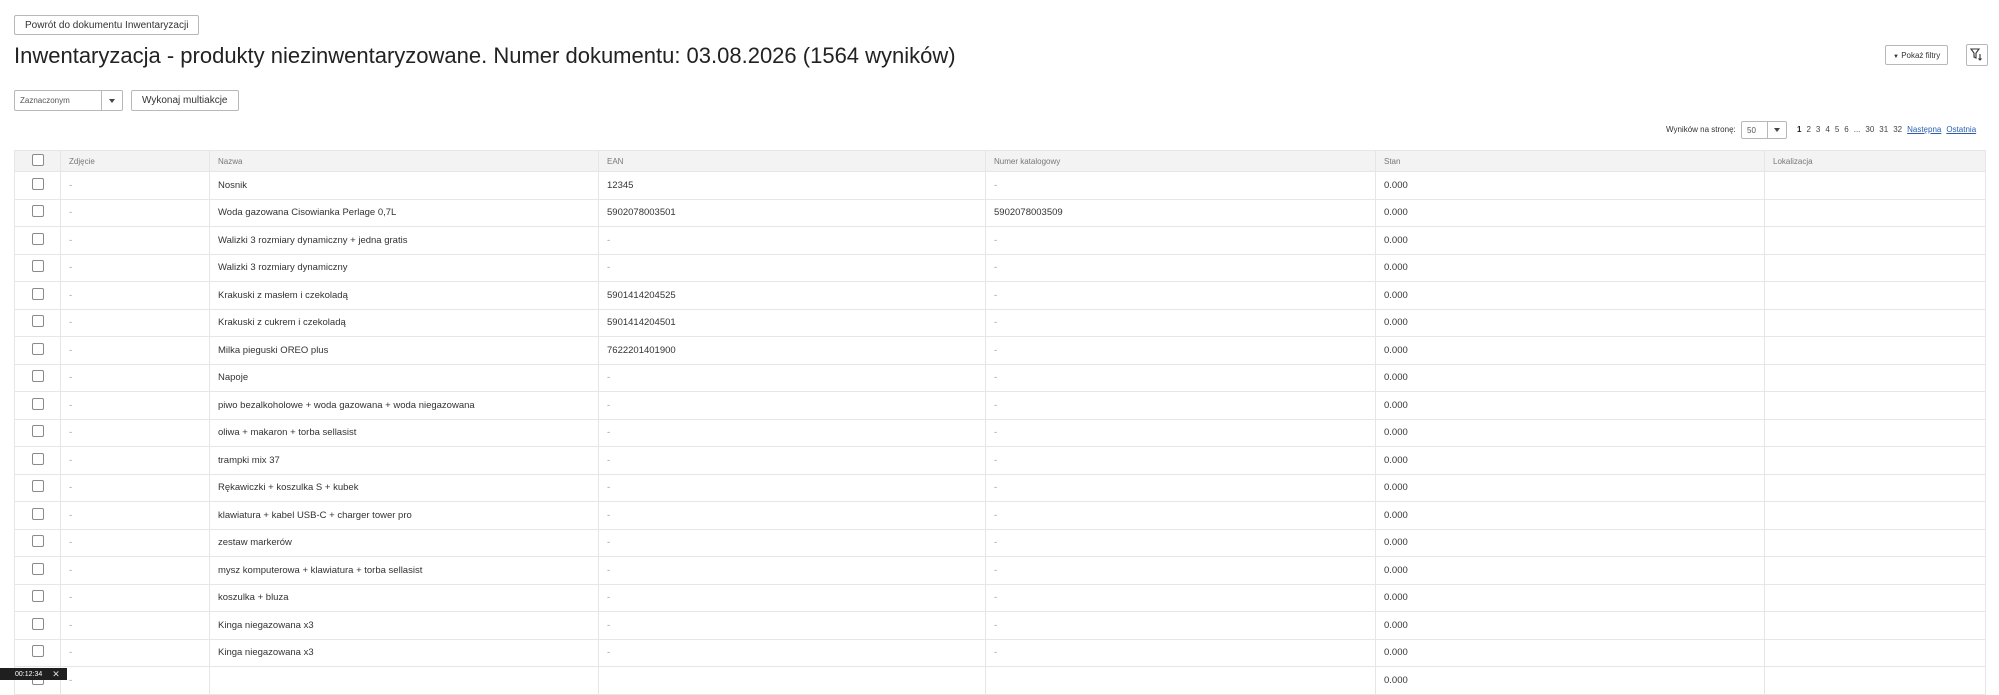 The height and width of the screenshot is (695, 1999). I want to click on column-header-catalog-number: Numer katalogowy, so click(1180, 161).